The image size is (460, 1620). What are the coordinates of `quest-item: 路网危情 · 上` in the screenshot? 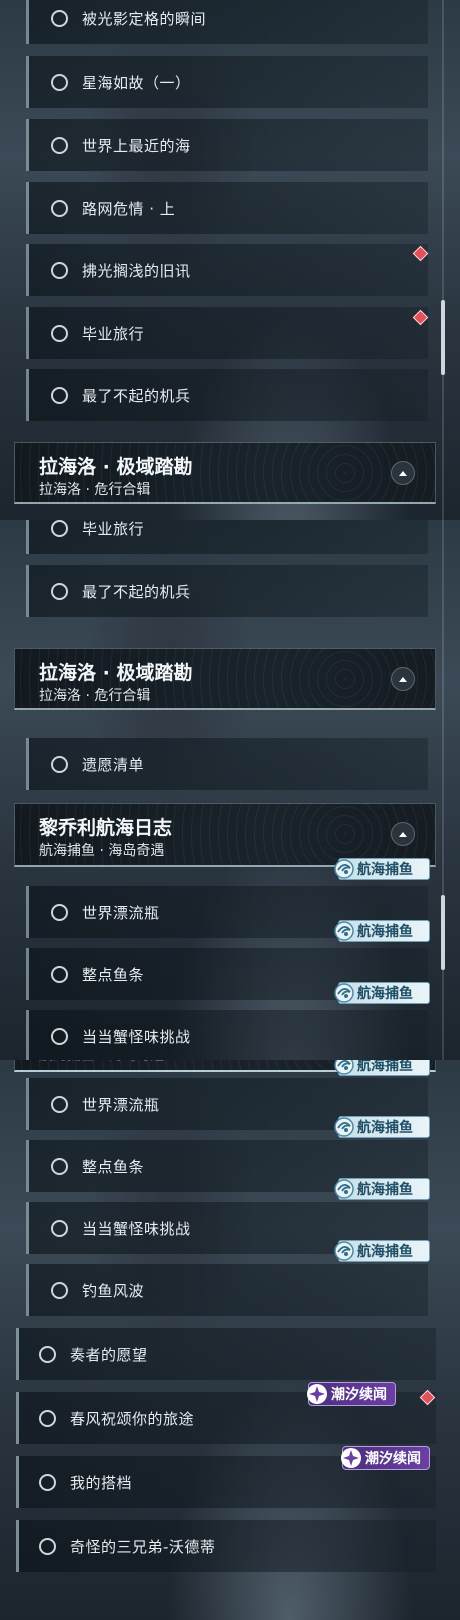 It's located at (227, 208).